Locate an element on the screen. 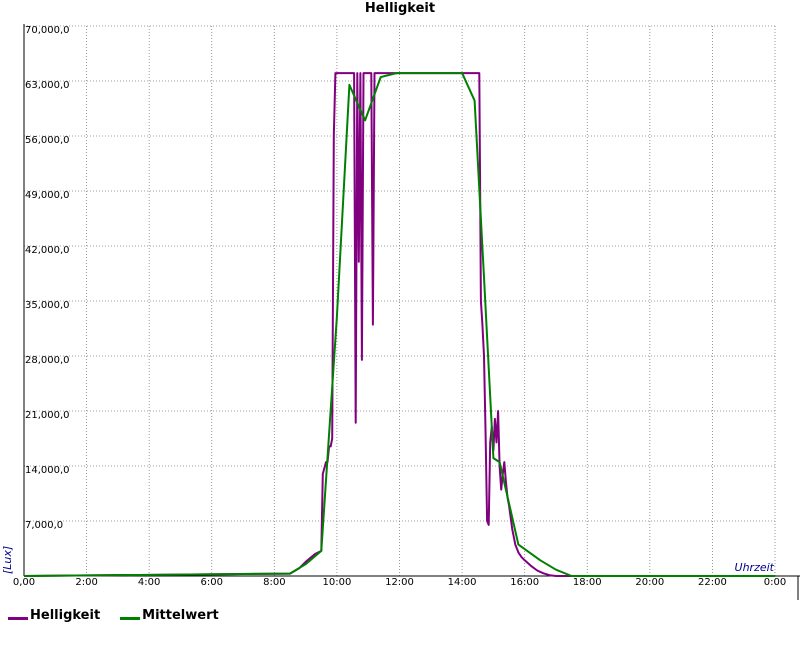  y-tick-label-1: 14,000,0 is located at coordinates (47, 470).